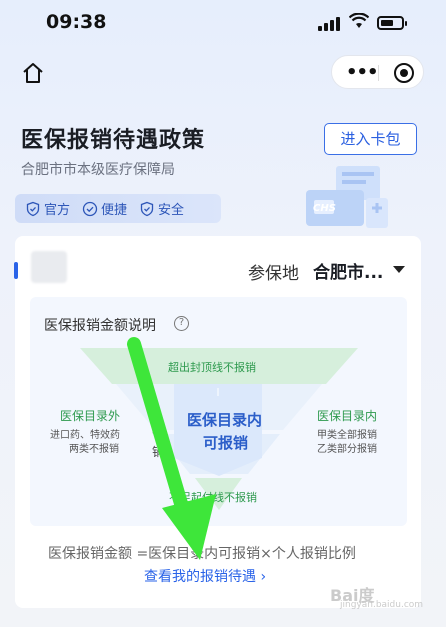 Image resolution: width=446 pixels, height=627 pixels. What do you see at coordinates (202, 554) in the screenshot?
I see `formula-text: 医保报销金额 =医保目录内可报销×个人报销比例` at bounding box center [202, 554].